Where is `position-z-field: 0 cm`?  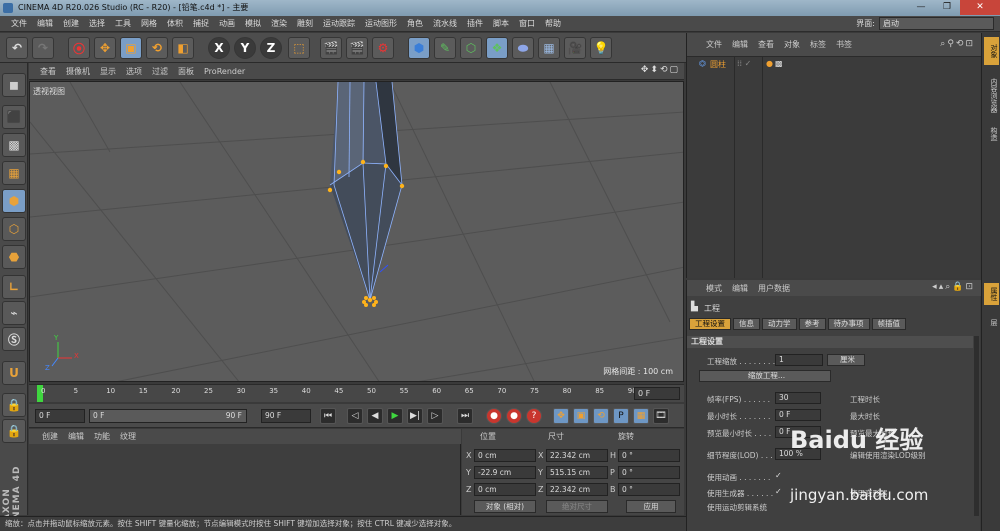
position-z-field: 0 cm is located at coordinates (505, 489).